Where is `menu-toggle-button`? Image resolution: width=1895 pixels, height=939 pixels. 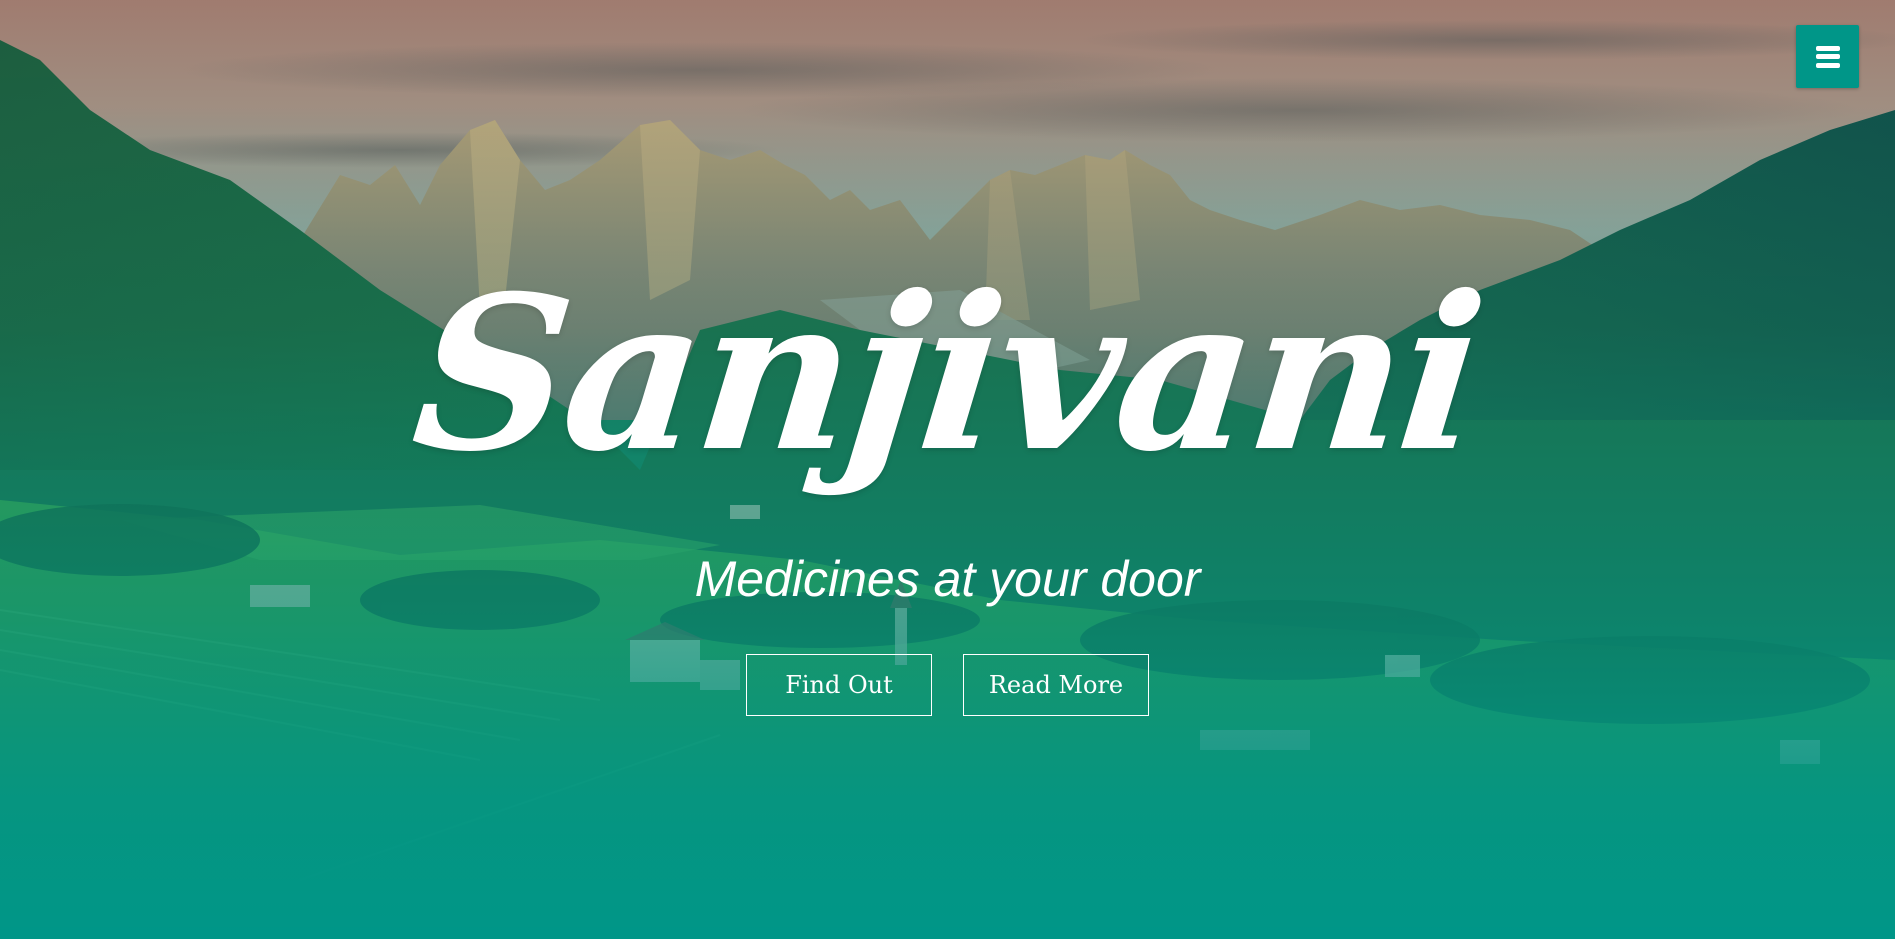 menu-toggle-button is located at coordinates (1827, 56).